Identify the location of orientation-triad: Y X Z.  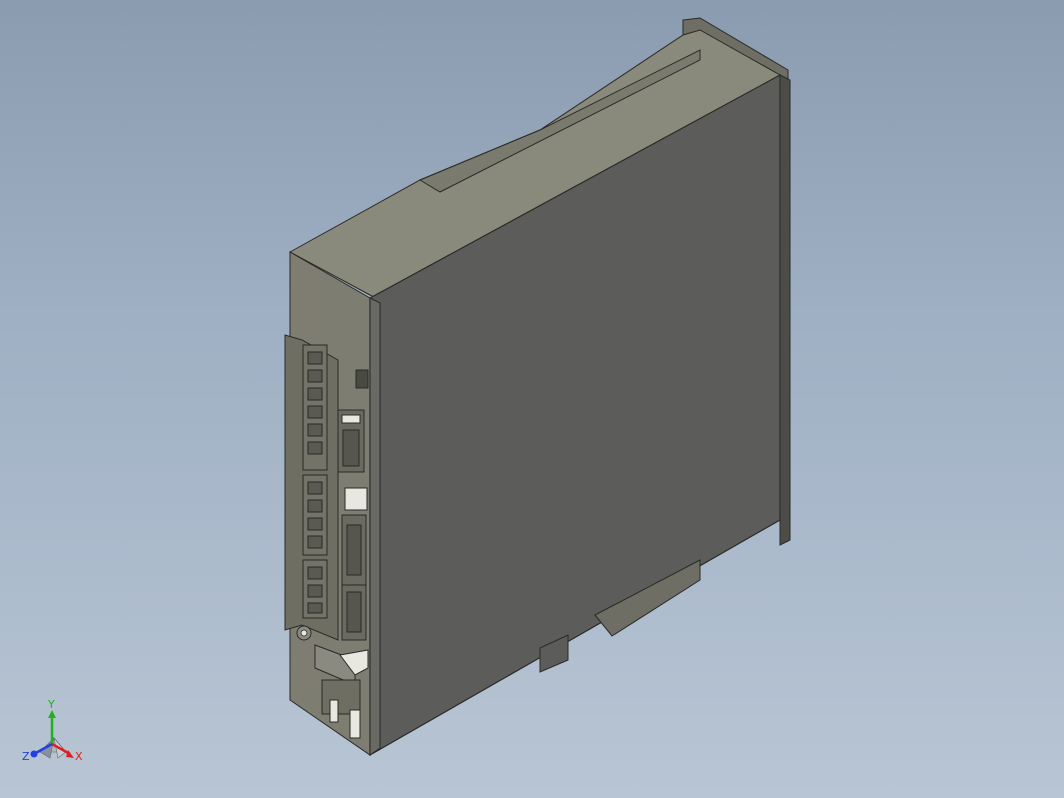
(52, 731).